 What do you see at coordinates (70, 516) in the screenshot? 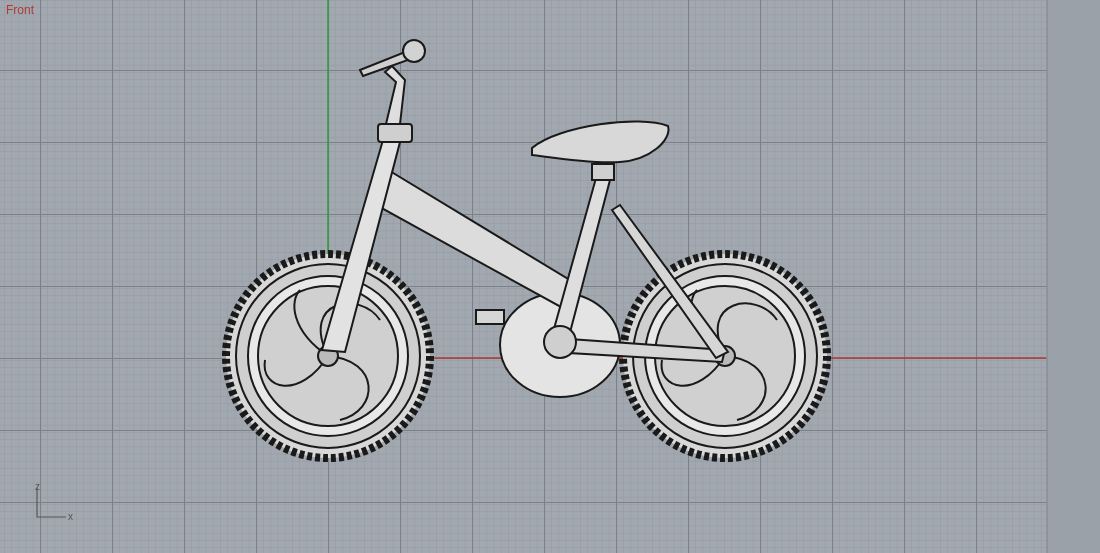
I see `x-axis-label: x` at bounding box center [70, 516].